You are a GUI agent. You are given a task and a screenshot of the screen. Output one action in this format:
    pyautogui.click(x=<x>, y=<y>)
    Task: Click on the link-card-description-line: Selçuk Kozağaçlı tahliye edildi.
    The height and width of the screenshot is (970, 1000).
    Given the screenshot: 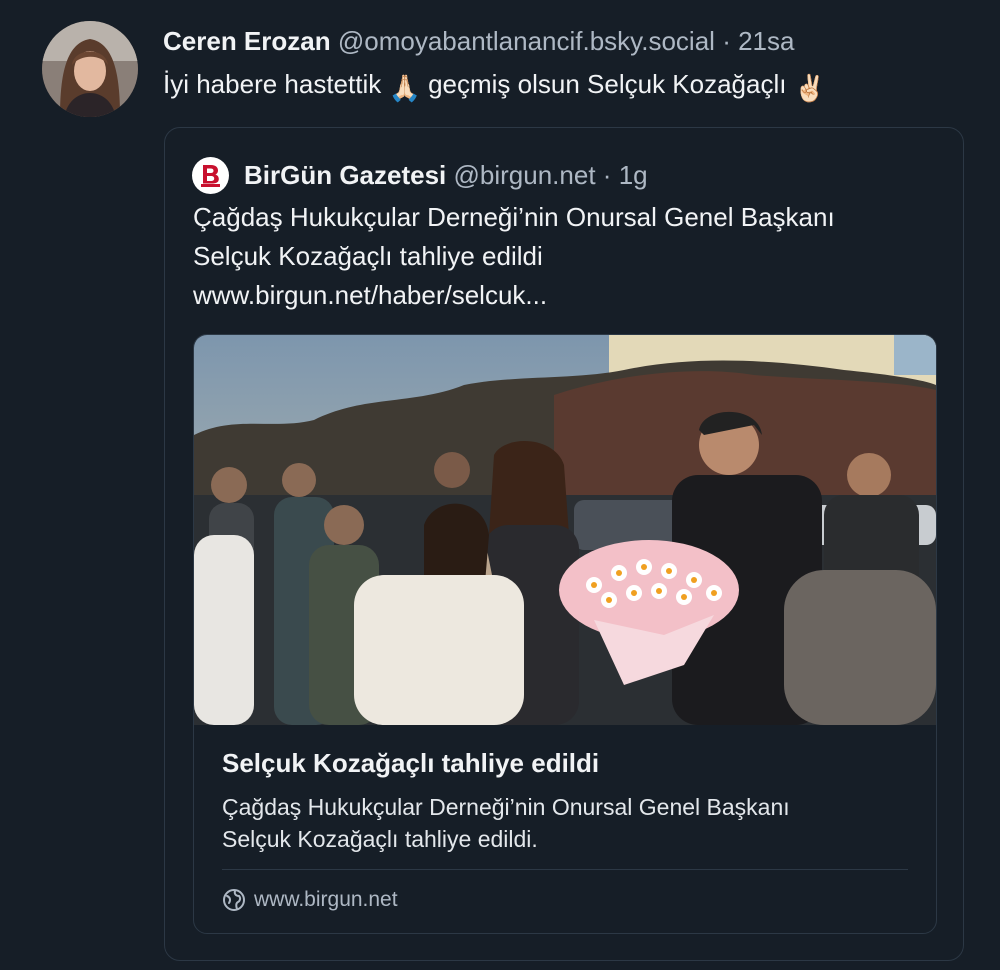 What is the action you would take?
    pyautogui.click(x=380, y=839)
    